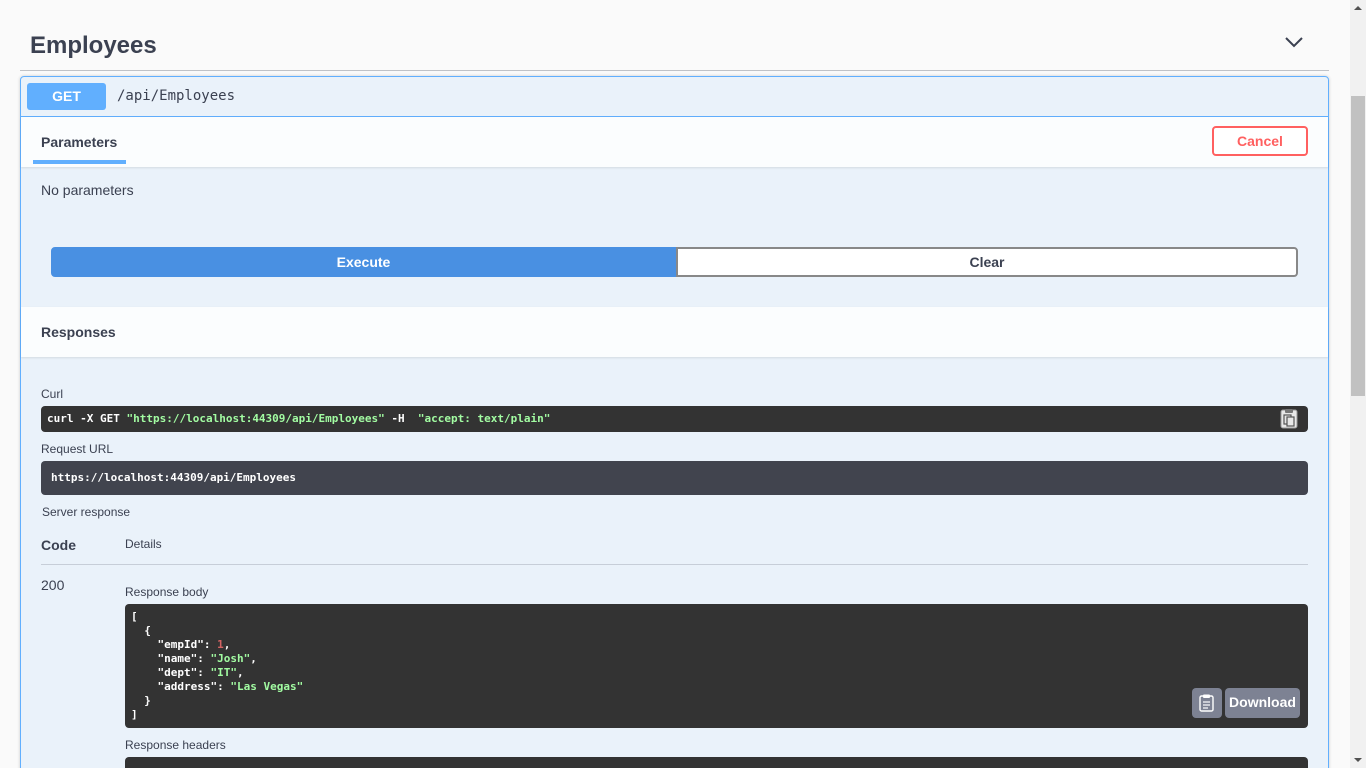 The height and width of the screenshot is (768, 1366). Describe the element at coordinates (87, 418) in the screenshot. I see `curl-command: curl -X GET` at that location.